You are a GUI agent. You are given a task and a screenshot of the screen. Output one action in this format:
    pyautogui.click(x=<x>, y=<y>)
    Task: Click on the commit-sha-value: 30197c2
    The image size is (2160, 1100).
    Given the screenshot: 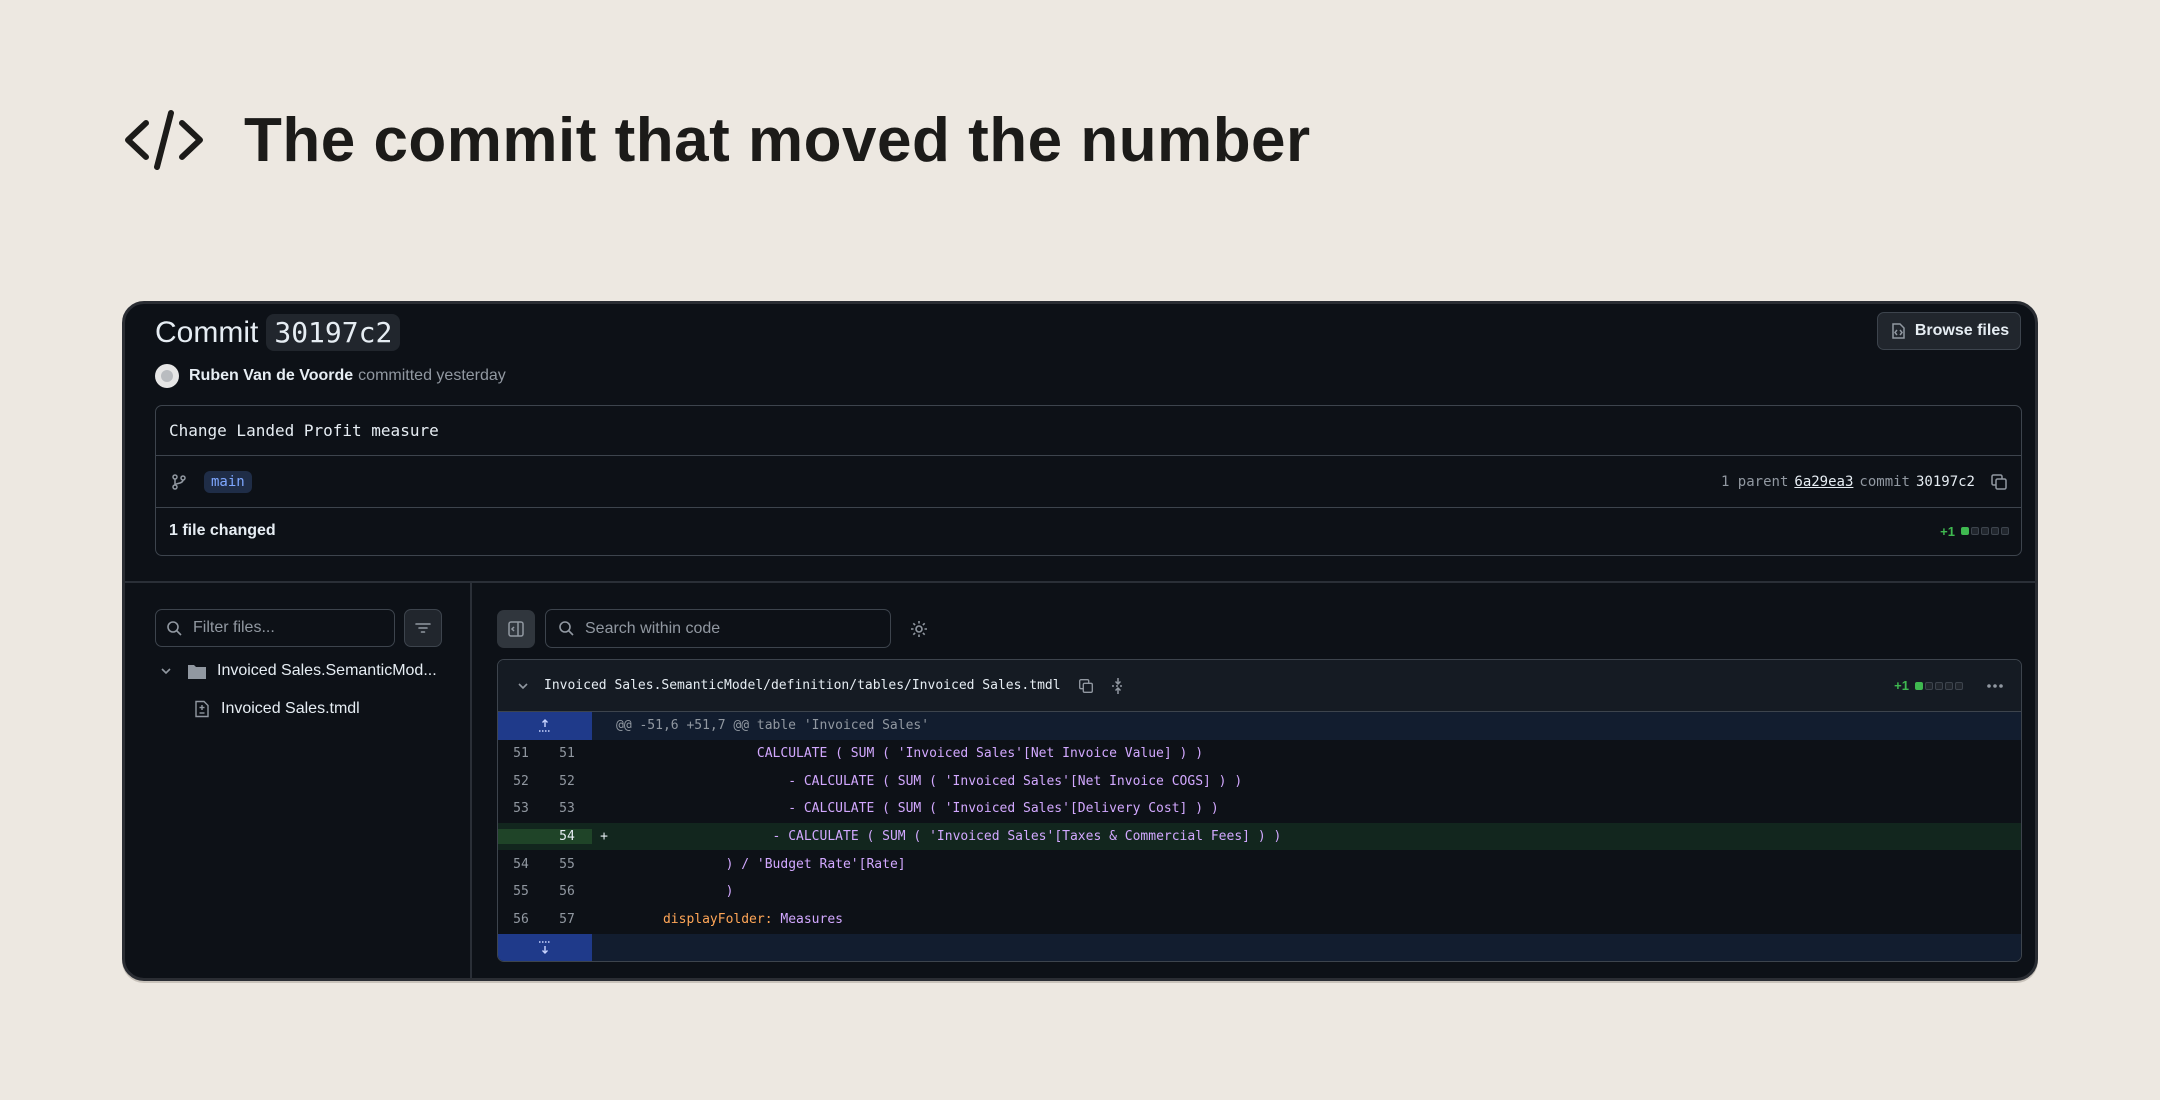 What is the action you would take?
    pyautogui.click(x=1945, y=482)
    